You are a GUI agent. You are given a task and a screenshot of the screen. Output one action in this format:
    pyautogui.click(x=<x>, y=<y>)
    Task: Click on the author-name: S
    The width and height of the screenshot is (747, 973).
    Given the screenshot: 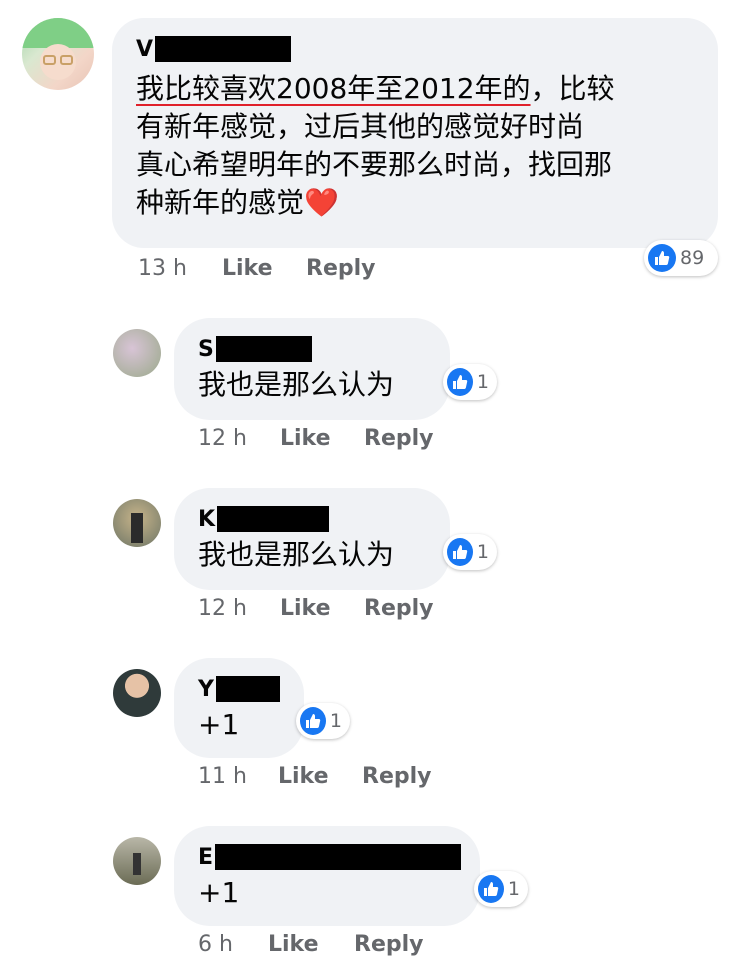 What is the action you would take?
    pyautogui.click(x=255, y=349)
    